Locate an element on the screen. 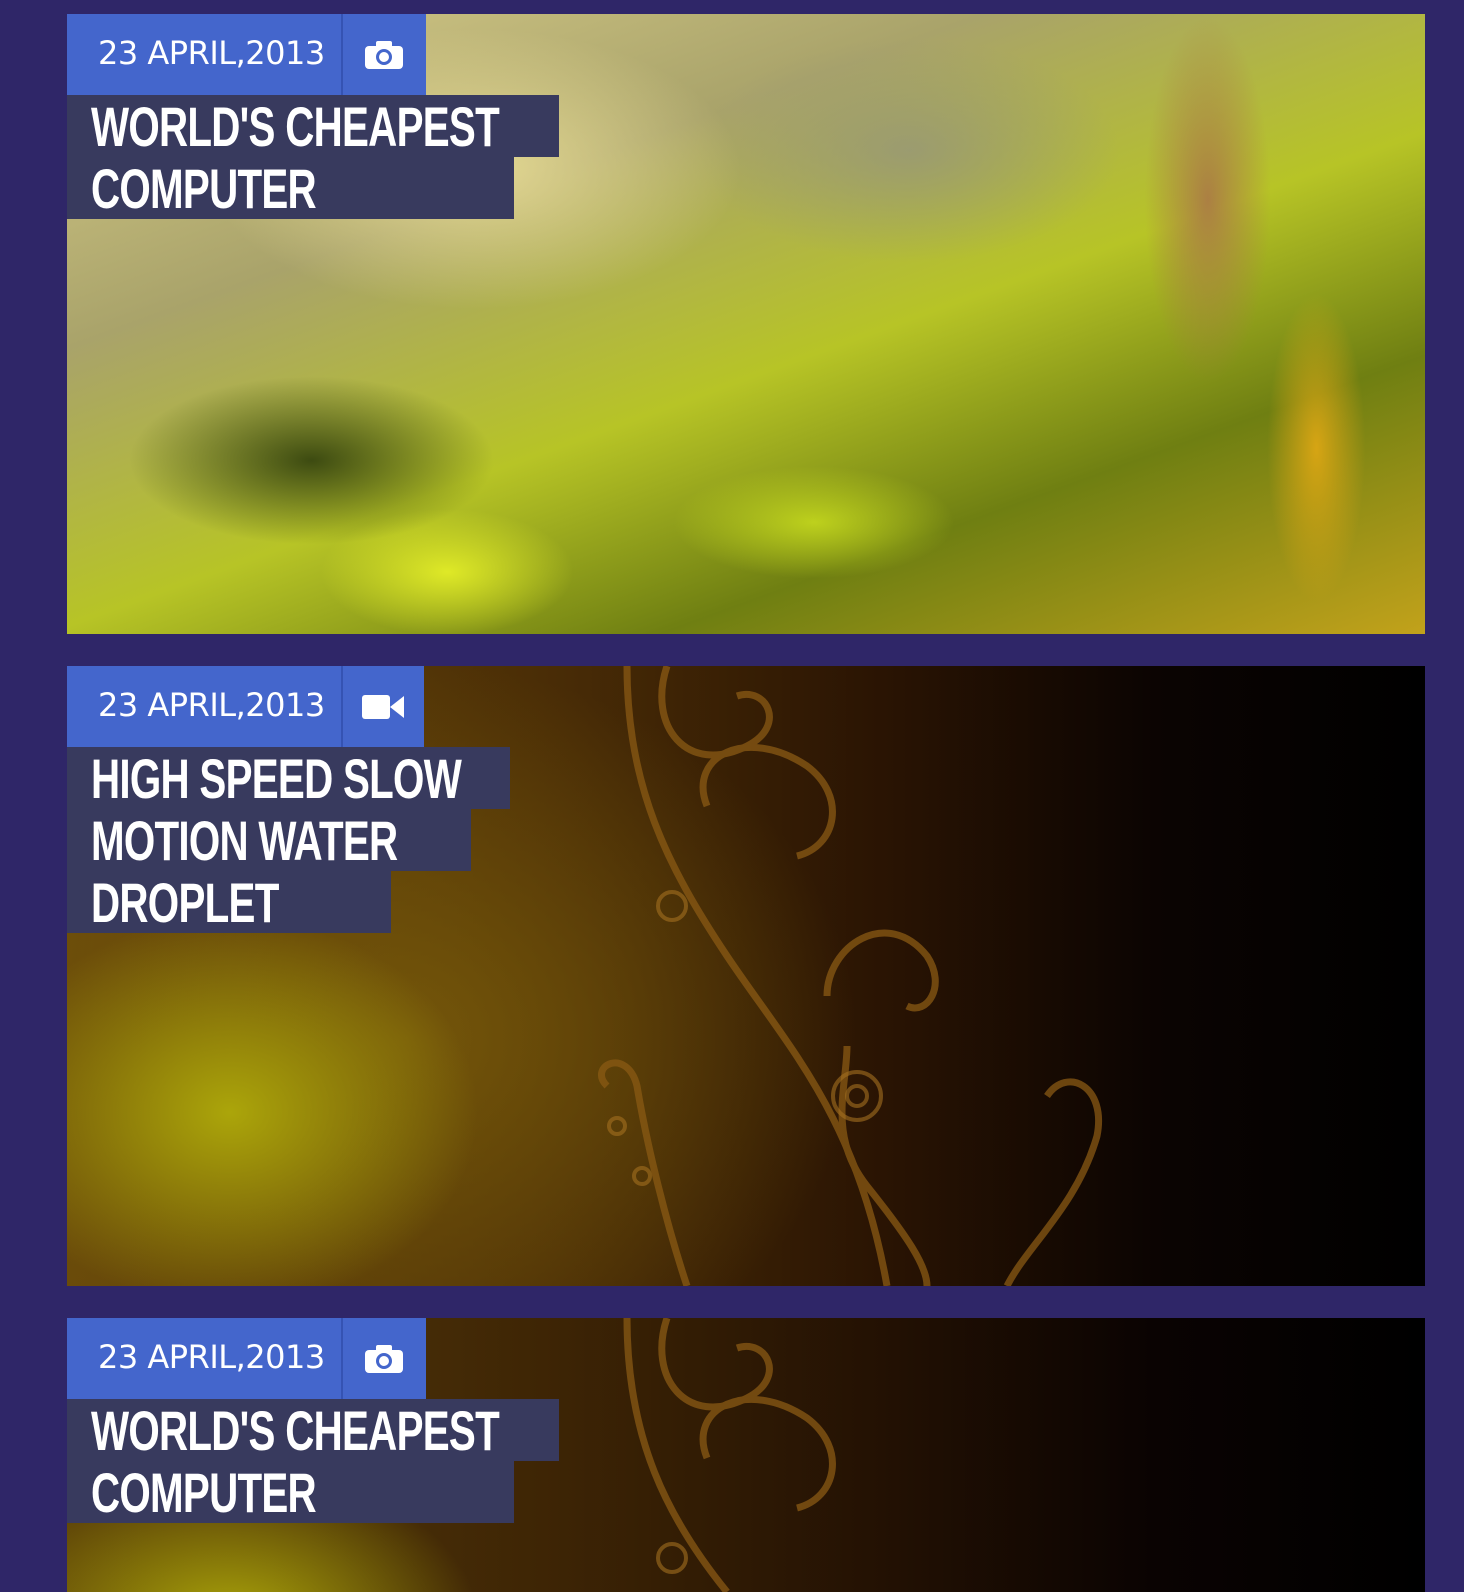 Image resolution: width=1464 pixels, height=1592 pixels. post-title-line: HIGH SPEED SLOW is located at coordinates (288, 778).